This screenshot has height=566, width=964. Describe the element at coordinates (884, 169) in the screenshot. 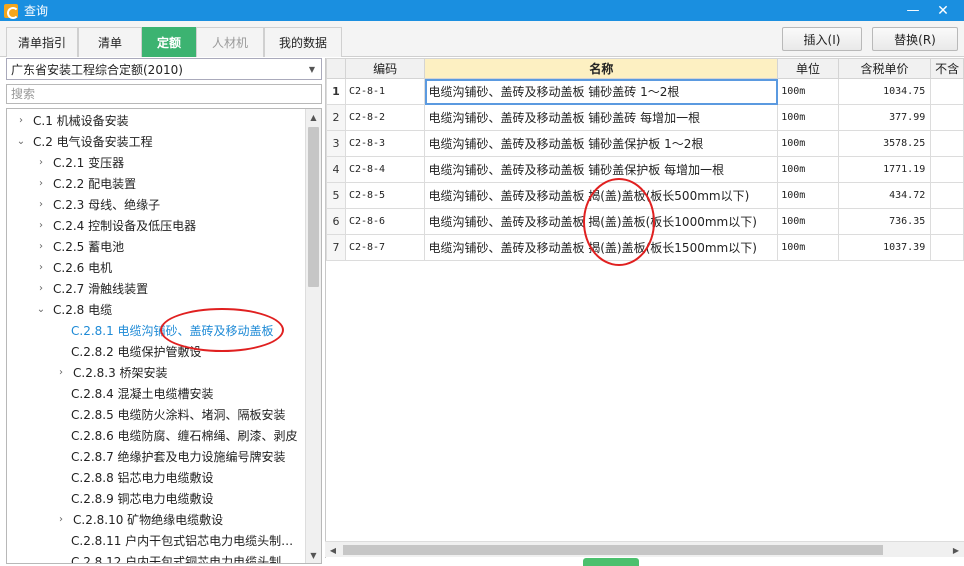

I see `cell-price-tax: 1771.19` at that location.